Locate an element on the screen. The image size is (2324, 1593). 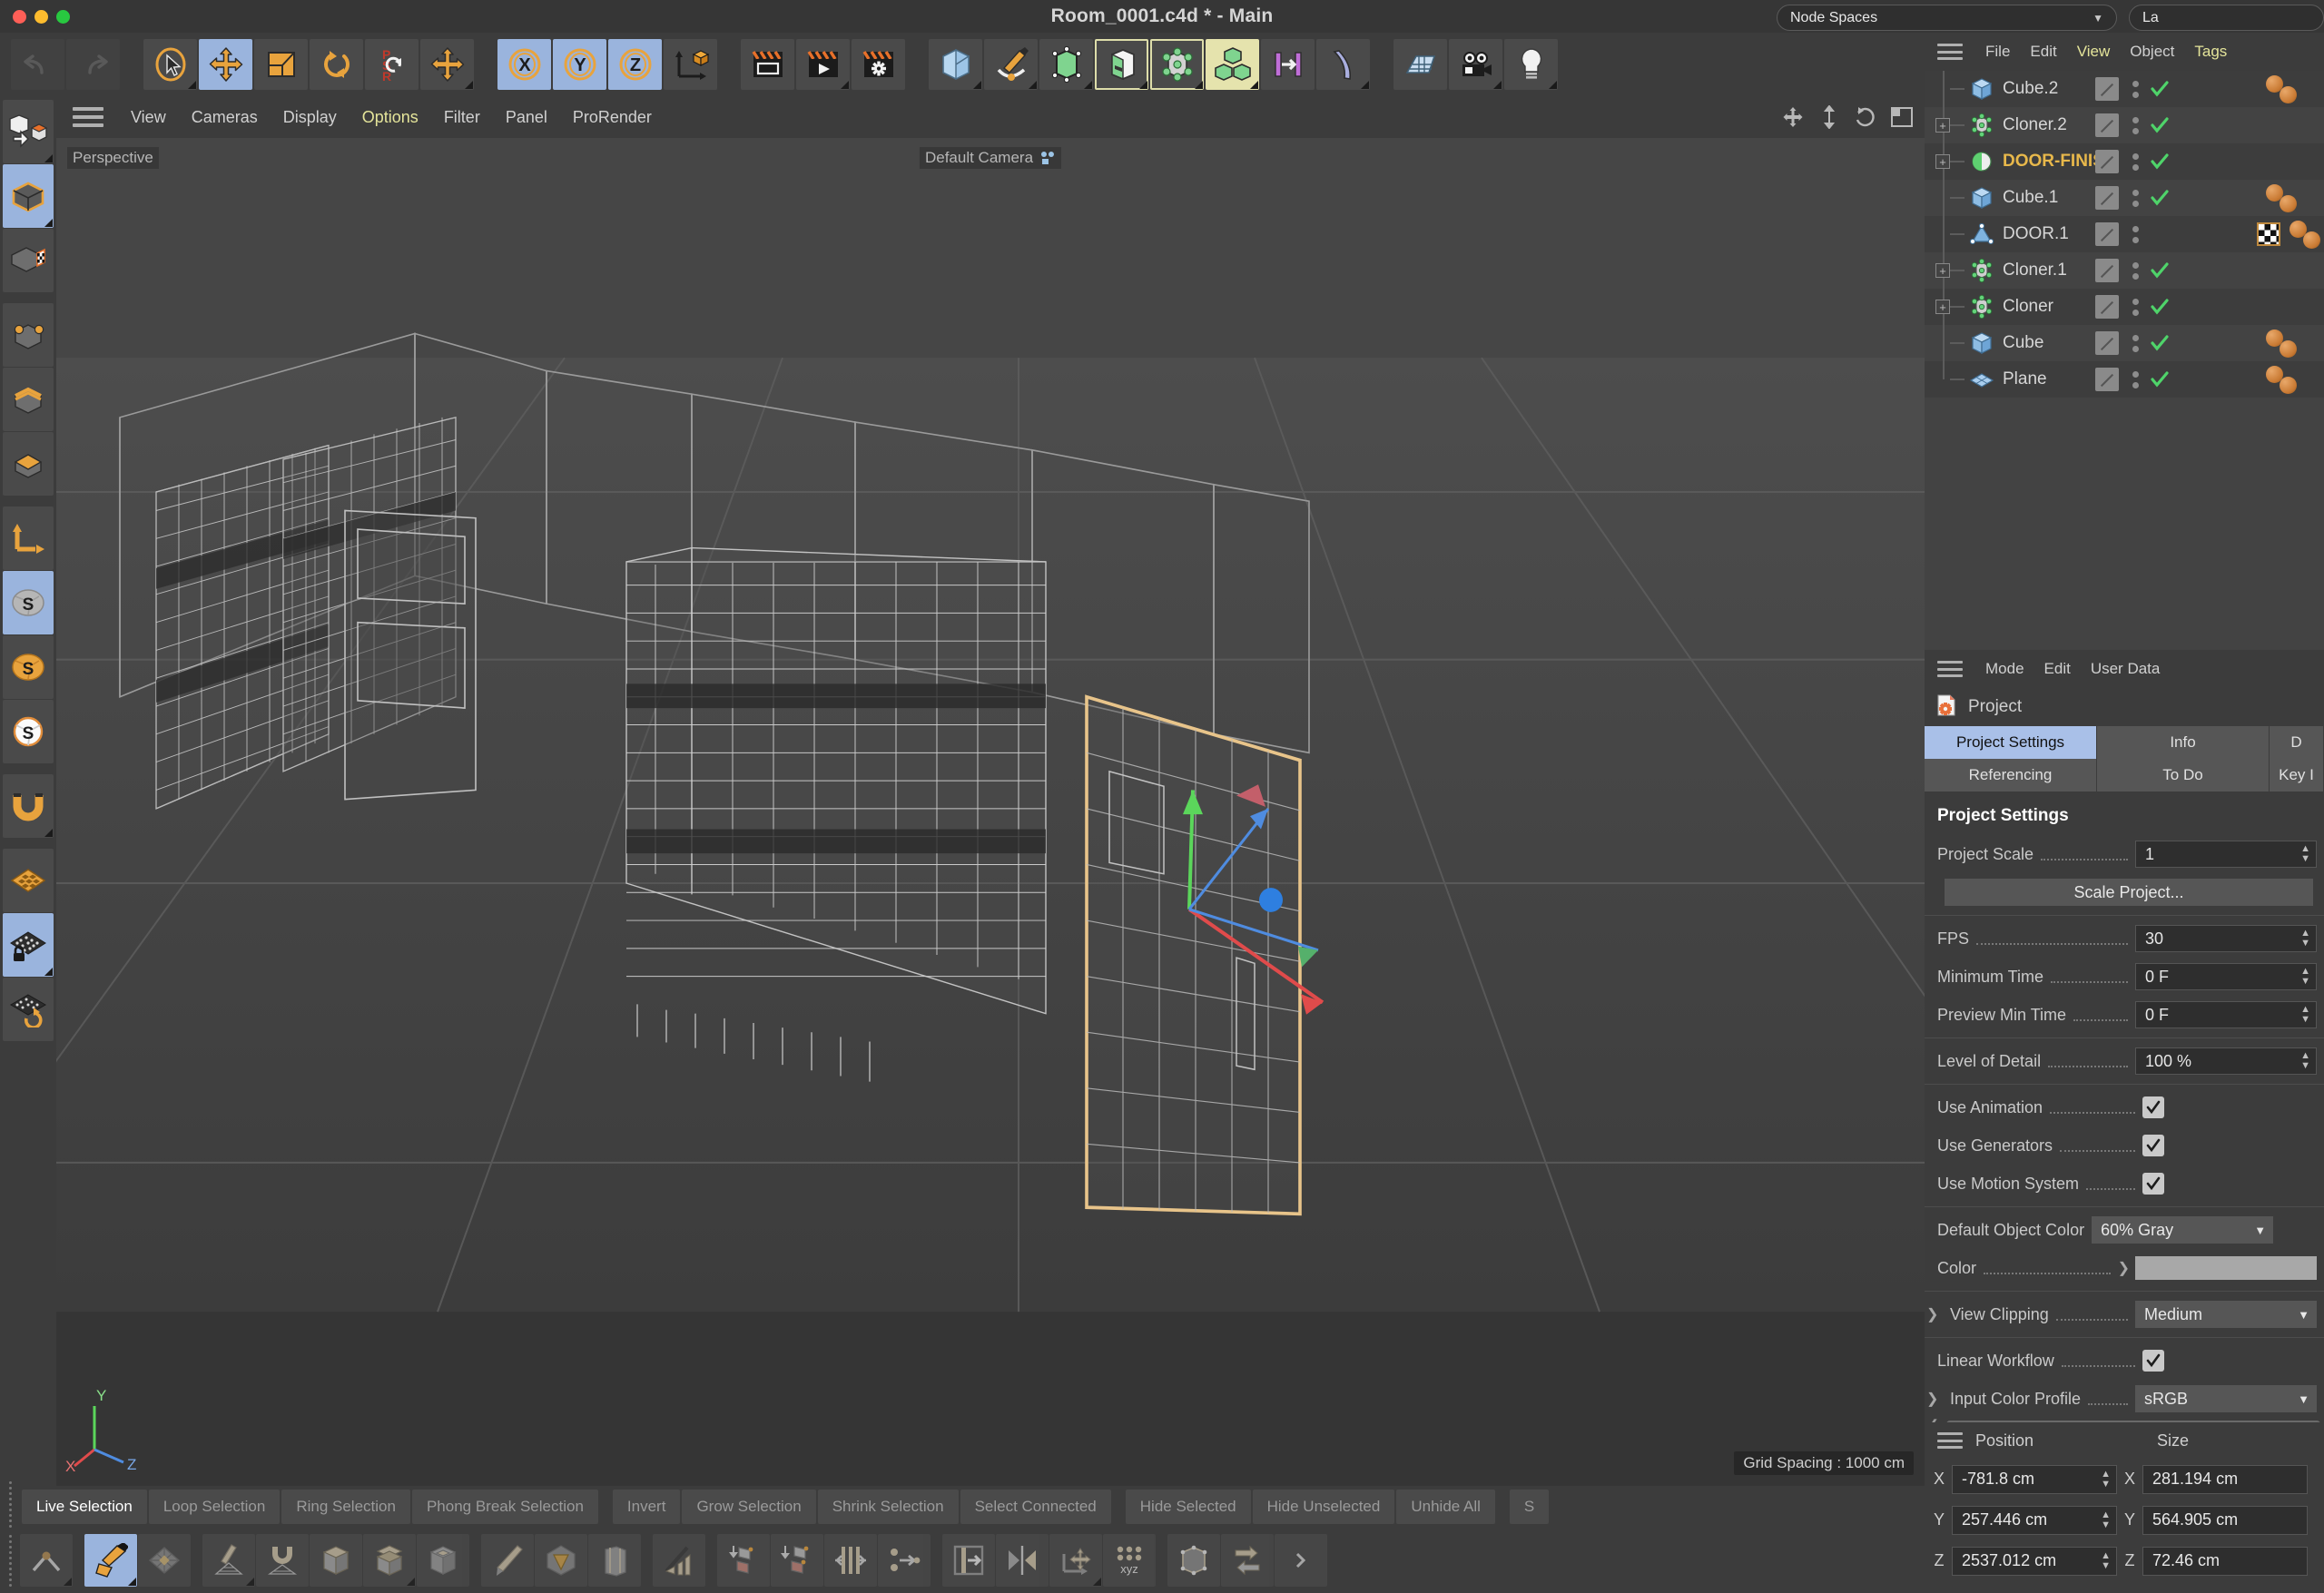
melt-button is located at coordinates (561, 1560).